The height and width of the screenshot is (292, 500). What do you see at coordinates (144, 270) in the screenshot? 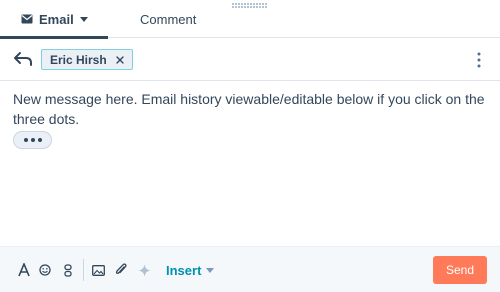
I see `ai-sparkle-icon` at bounding box center [144, 270].